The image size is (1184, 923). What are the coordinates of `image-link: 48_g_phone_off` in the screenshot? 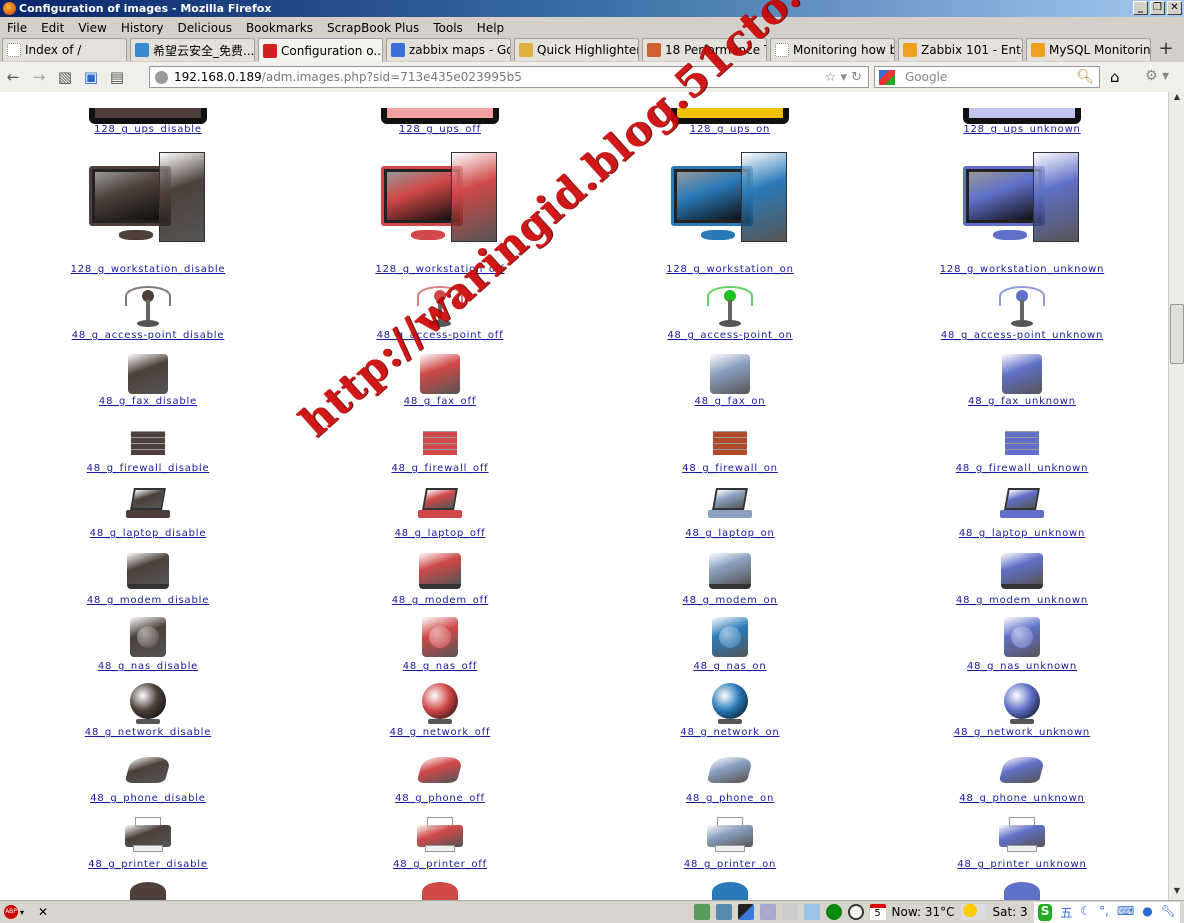 It's located at (440, 798).